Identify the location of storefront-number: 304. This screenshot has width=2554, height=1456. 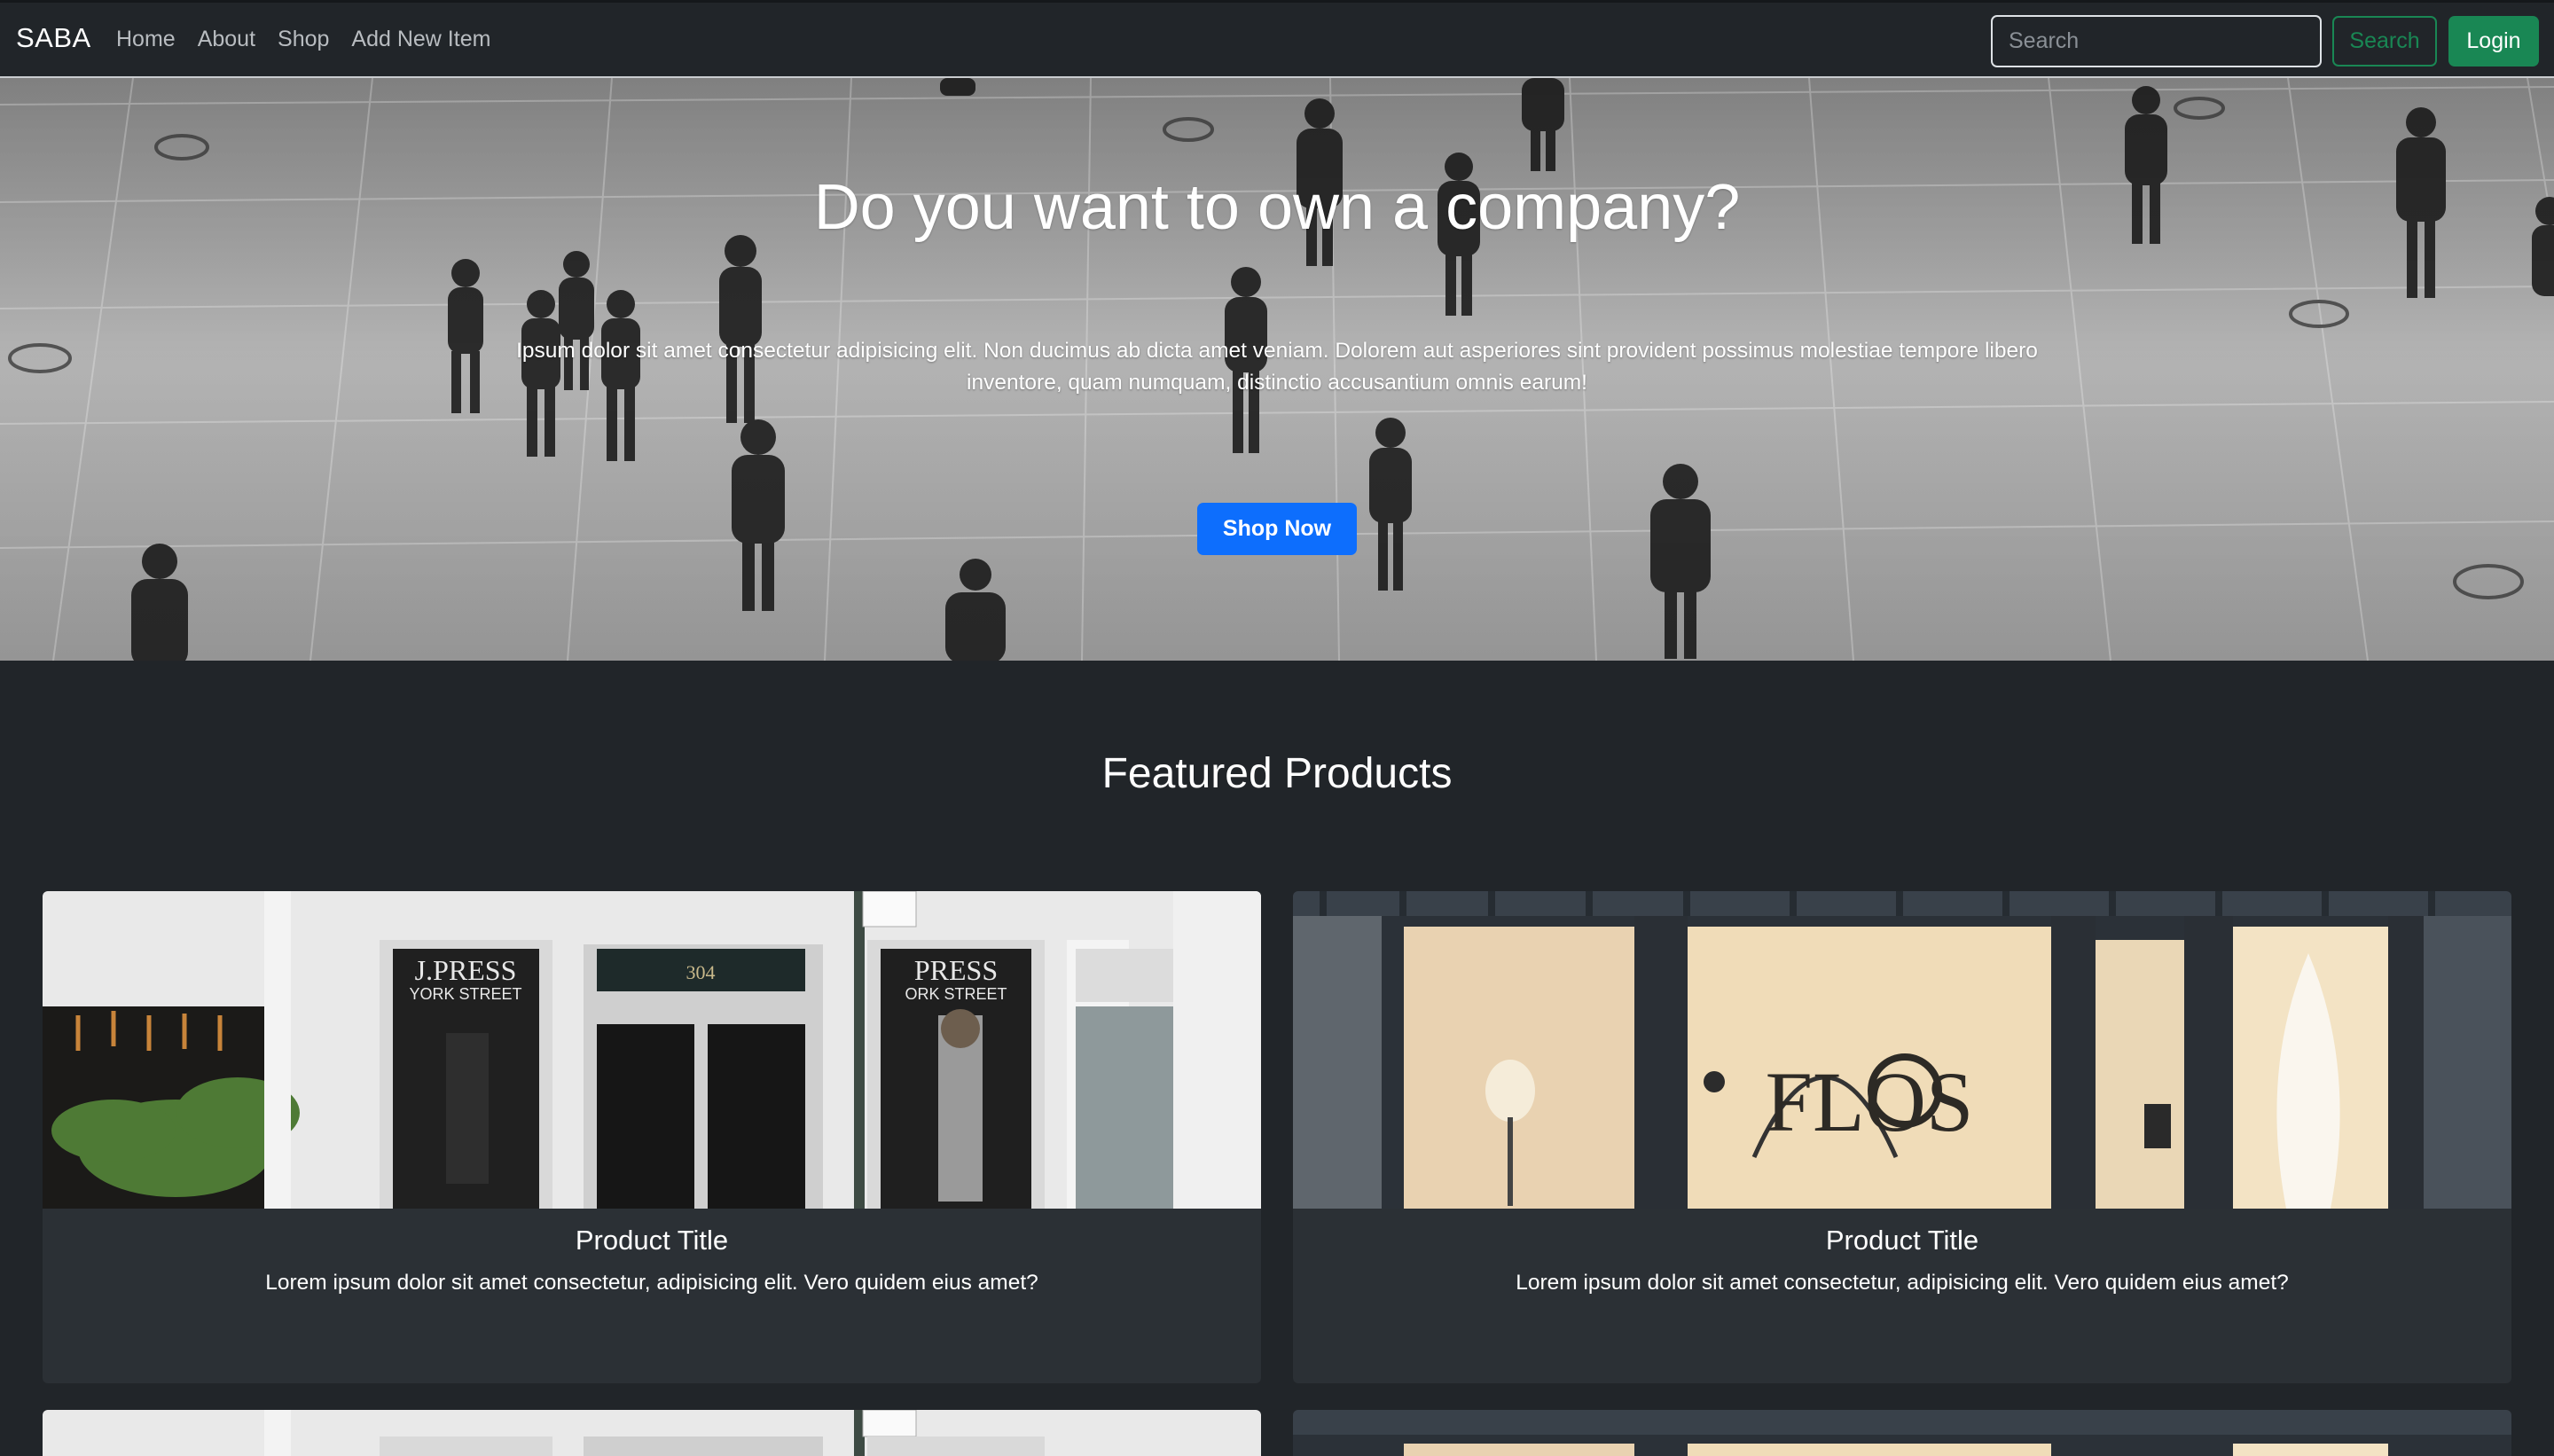
(701, 972).